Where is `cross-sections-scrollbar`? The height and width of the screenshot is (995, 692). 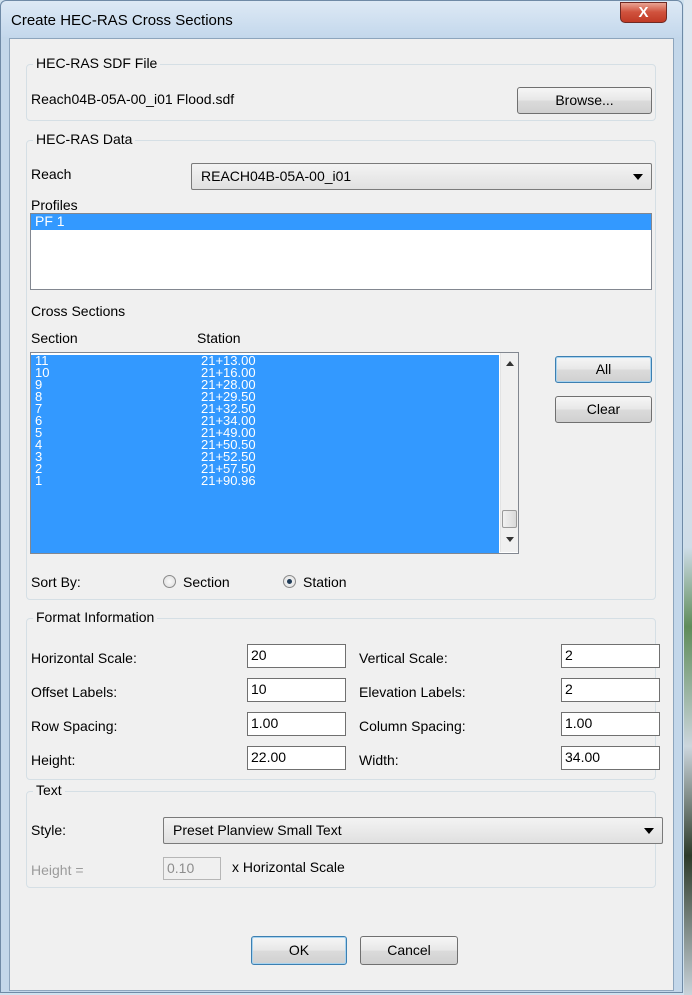
cross-sections-scrollbar is located at coordinates (509, 452).